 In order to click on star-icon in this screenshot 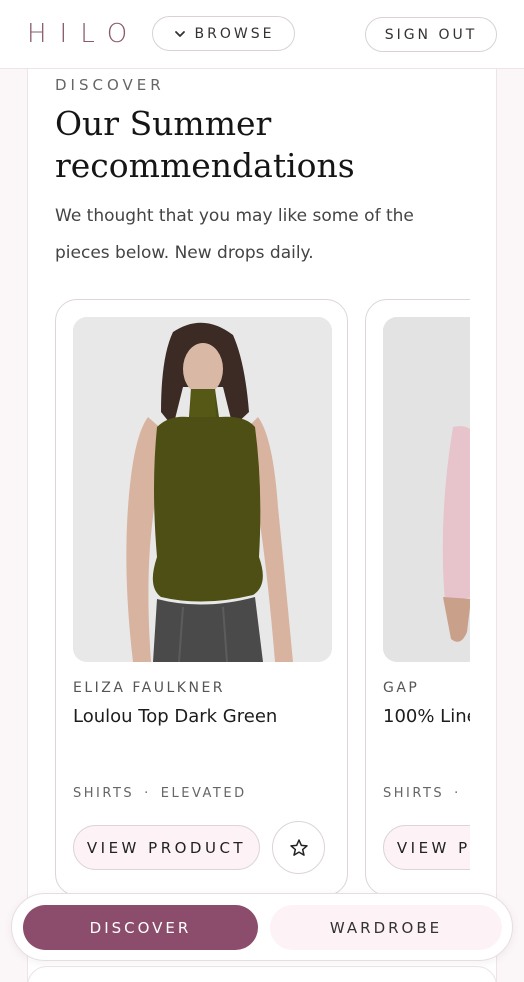, I will do `click(298, 847)`.